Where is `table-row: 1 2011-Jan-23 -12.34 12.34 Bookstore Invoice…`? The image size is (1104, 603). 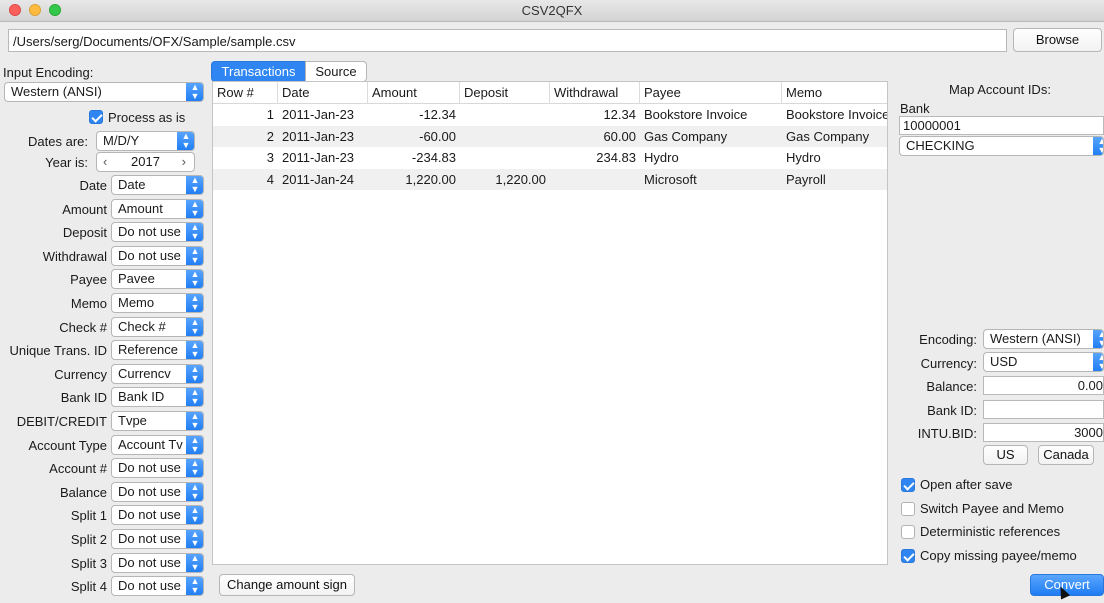 table-row: 1 2011-Jan-23 -12.34 12.34 Bookstore Invoice… is located at coordinates (550, 114).